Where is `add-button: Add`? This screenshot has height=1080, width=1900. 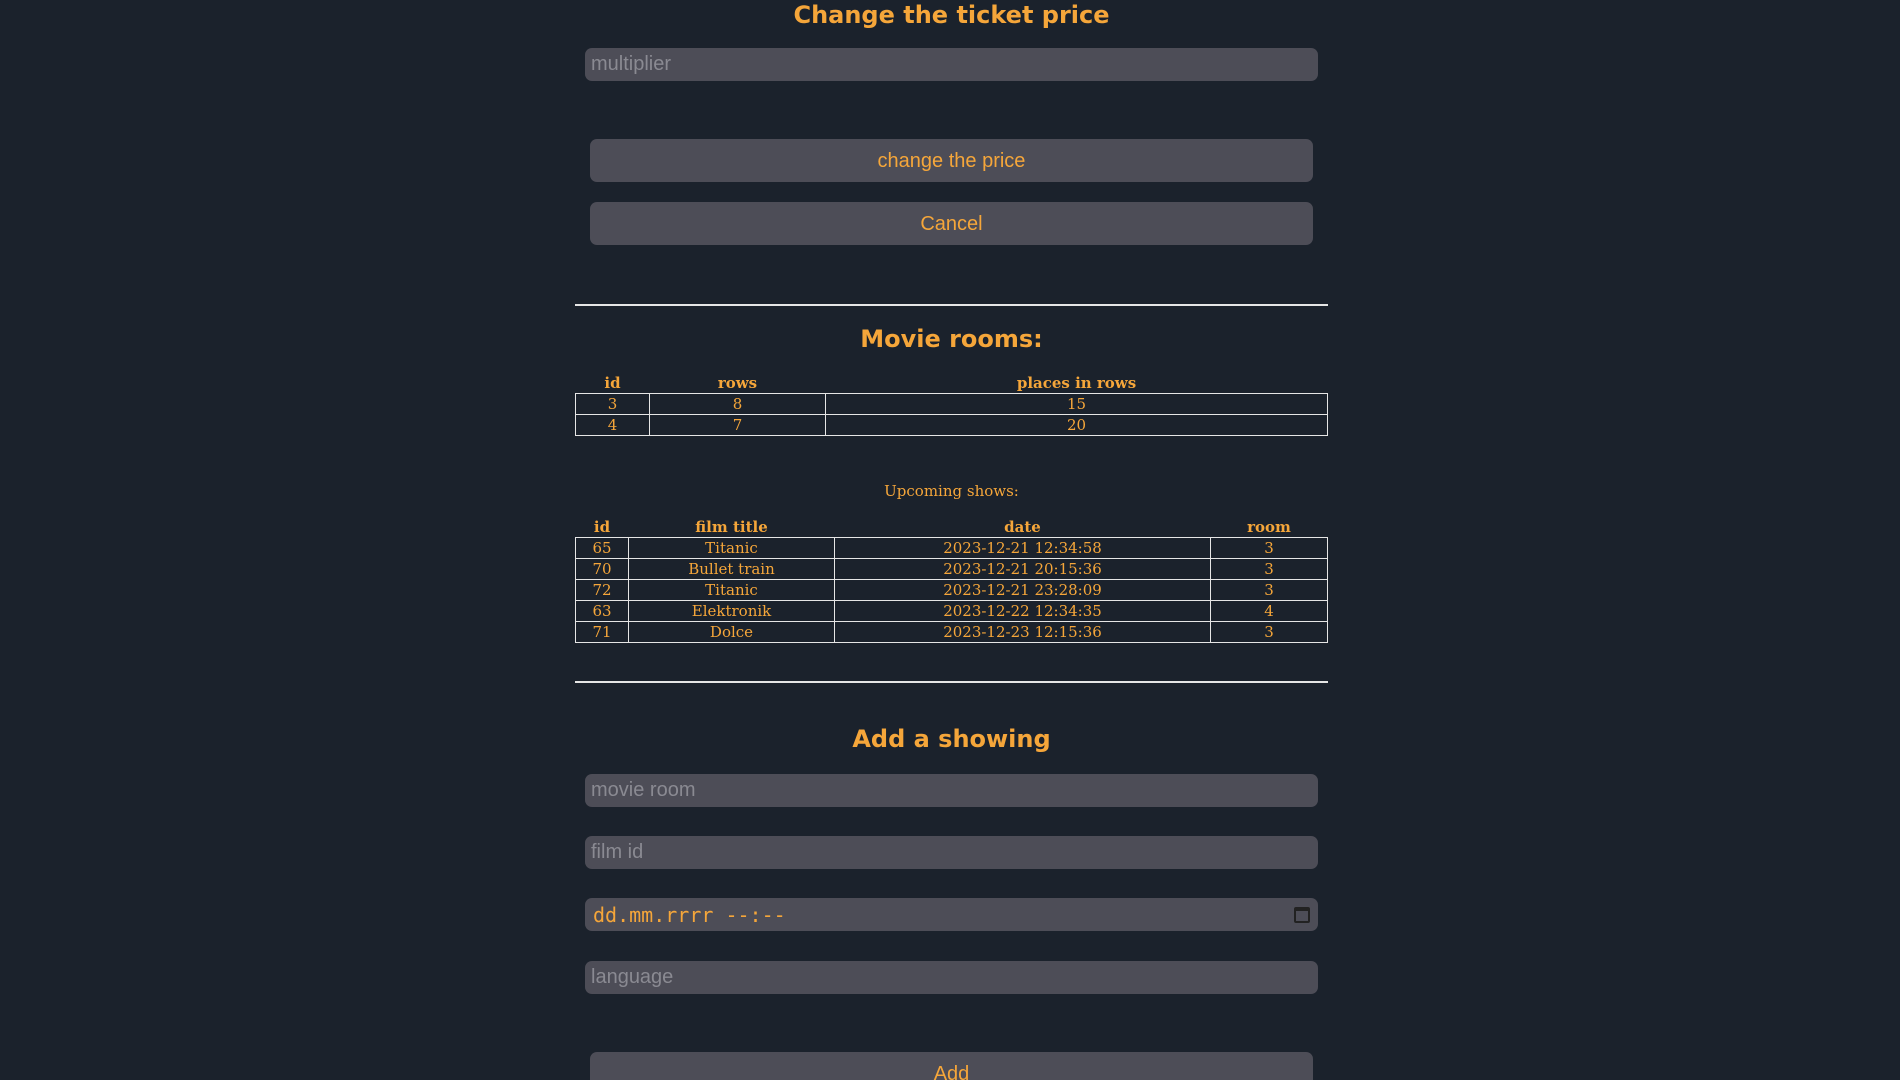 add-button: Add is located at coordinates (951, 1066).